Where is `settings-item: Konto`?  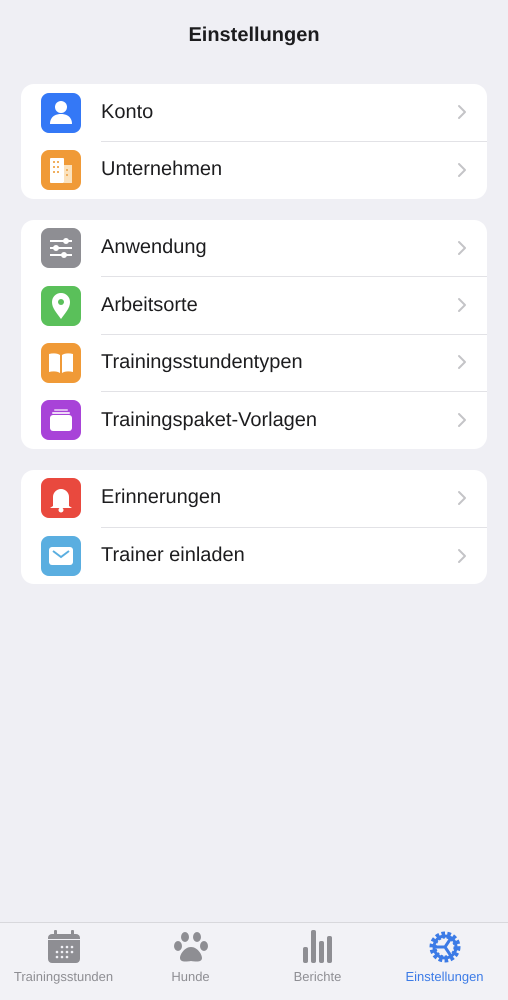 settings-item: Konto is located at coordinates (127, 112).